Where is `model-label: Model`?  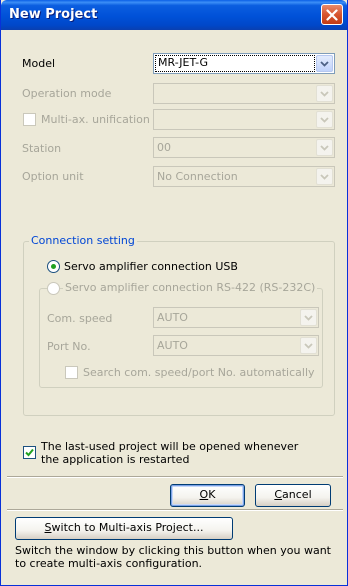 model-label: Model is located at coordinates (39, 63).